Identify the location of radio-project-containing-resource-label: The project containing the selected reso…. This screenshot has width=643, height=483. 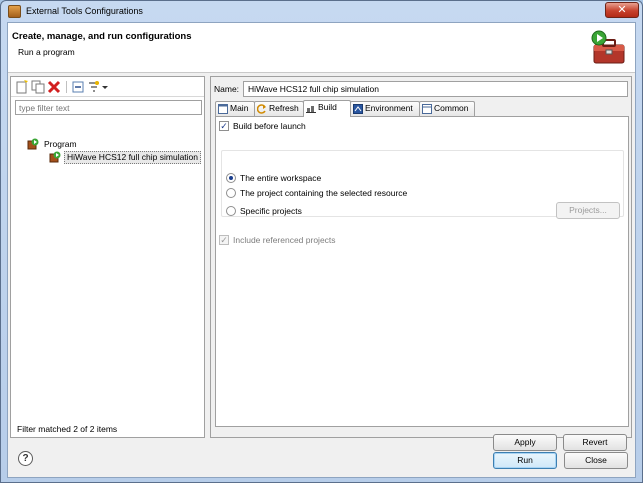
(324, 193).